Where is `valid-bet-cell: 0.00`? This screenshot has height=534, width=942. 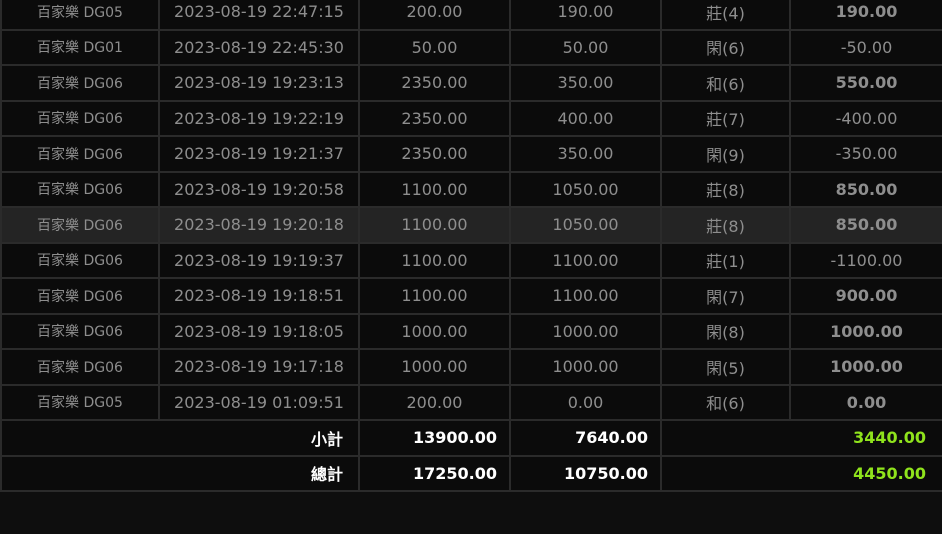
valid-bet-cell: 0.00 is located at coordinates (585, 402).